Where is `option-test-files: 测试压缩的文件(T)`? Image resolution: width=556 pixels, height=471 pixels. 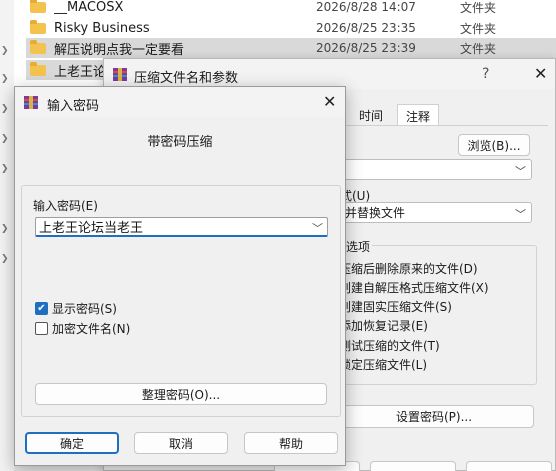
option-test-files: 测试压缩的文件(T) is located at coordinates (389, 345).